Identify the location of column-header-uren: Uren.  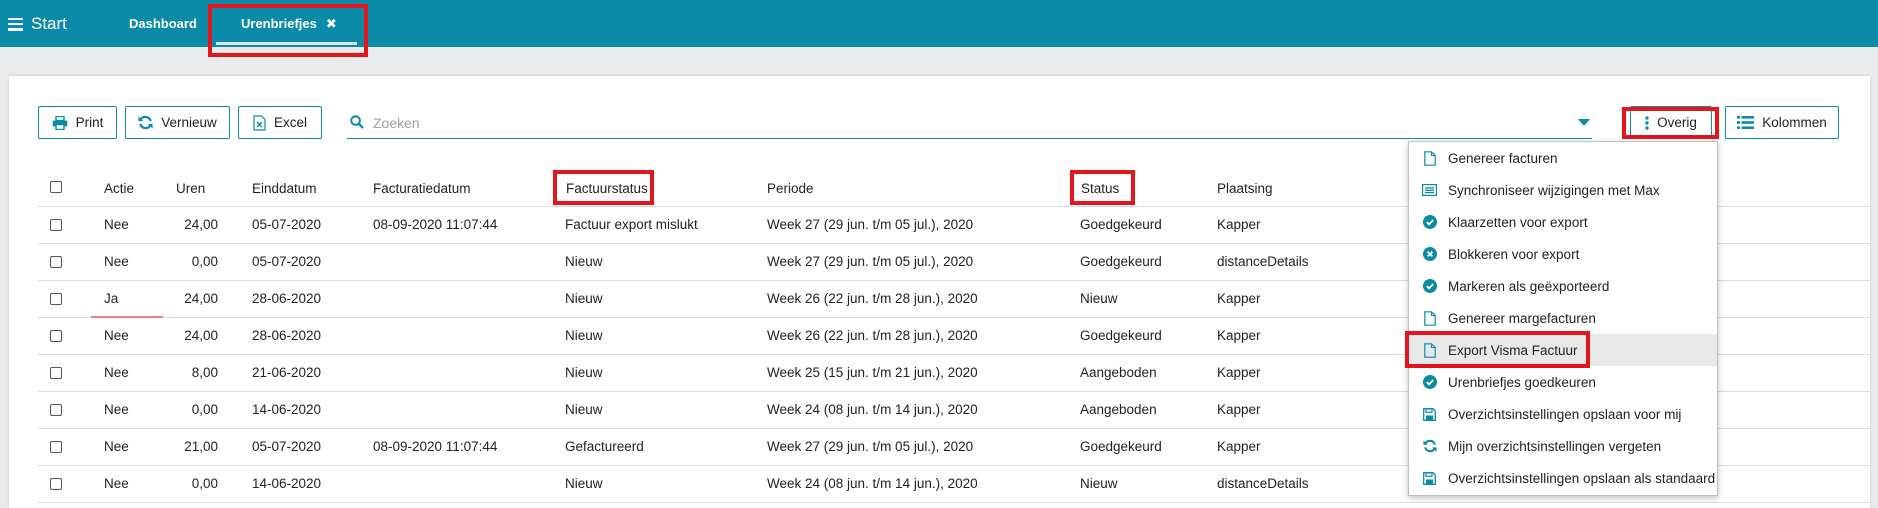
(190, 188).